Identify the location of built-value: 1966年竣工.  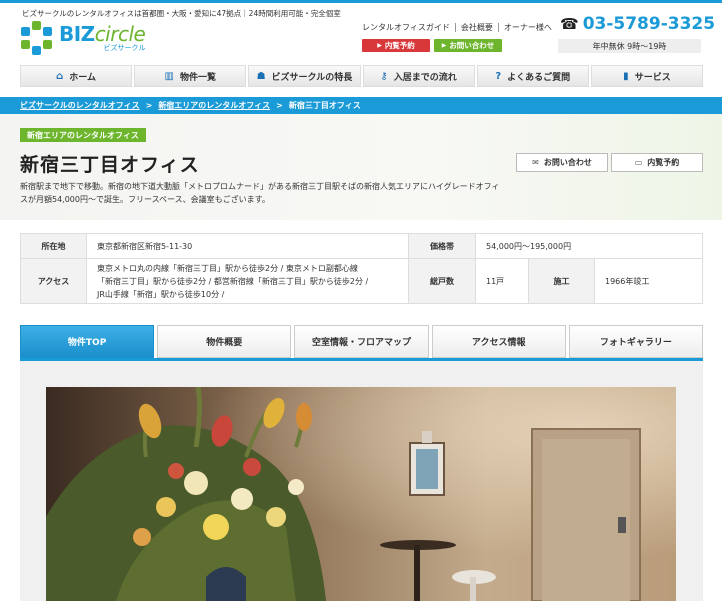
(648, 281).